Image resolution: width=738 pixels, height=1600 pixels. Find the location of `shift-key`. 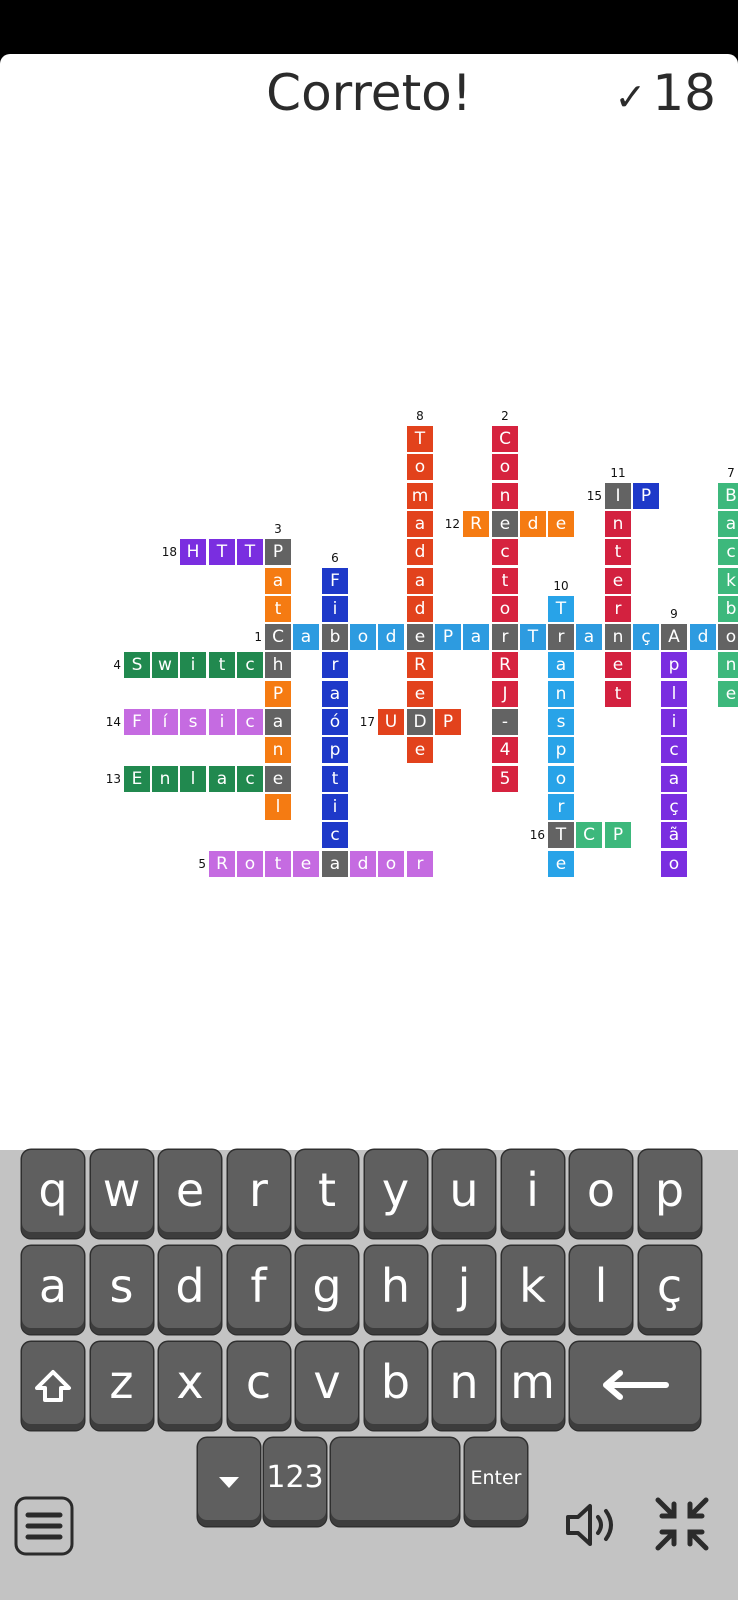

shift-key is located at coordinates (53, 1386).